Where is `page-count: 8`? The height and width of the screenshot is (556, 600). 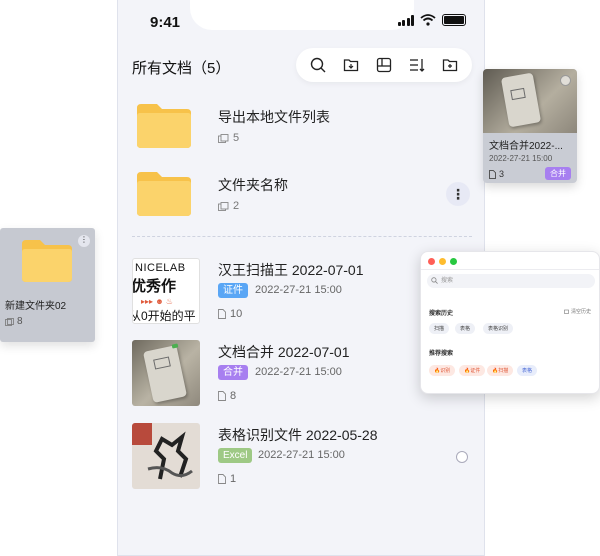
page-count: 8 is located at coordinates (227, 396).